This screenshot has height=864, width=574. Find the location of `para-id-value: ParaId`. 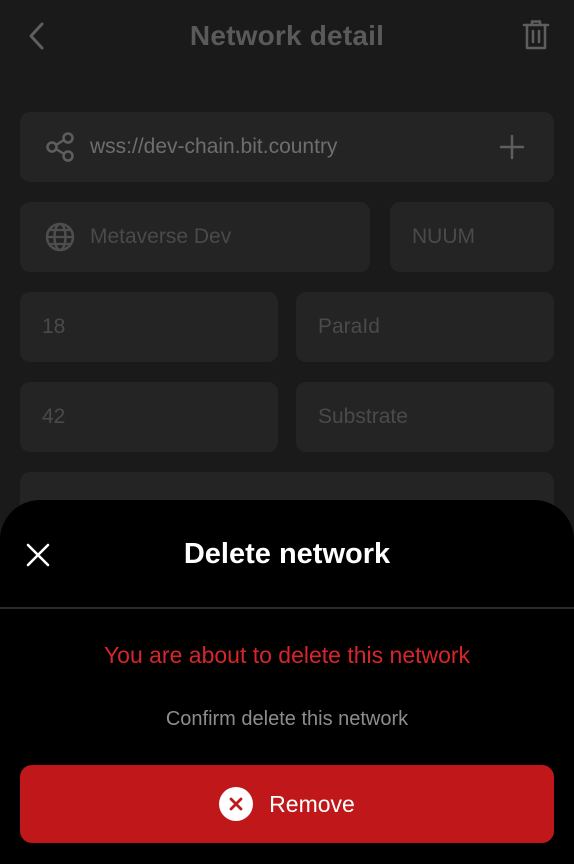

para-id-value: ParaId is located at coordinates (349, 326).